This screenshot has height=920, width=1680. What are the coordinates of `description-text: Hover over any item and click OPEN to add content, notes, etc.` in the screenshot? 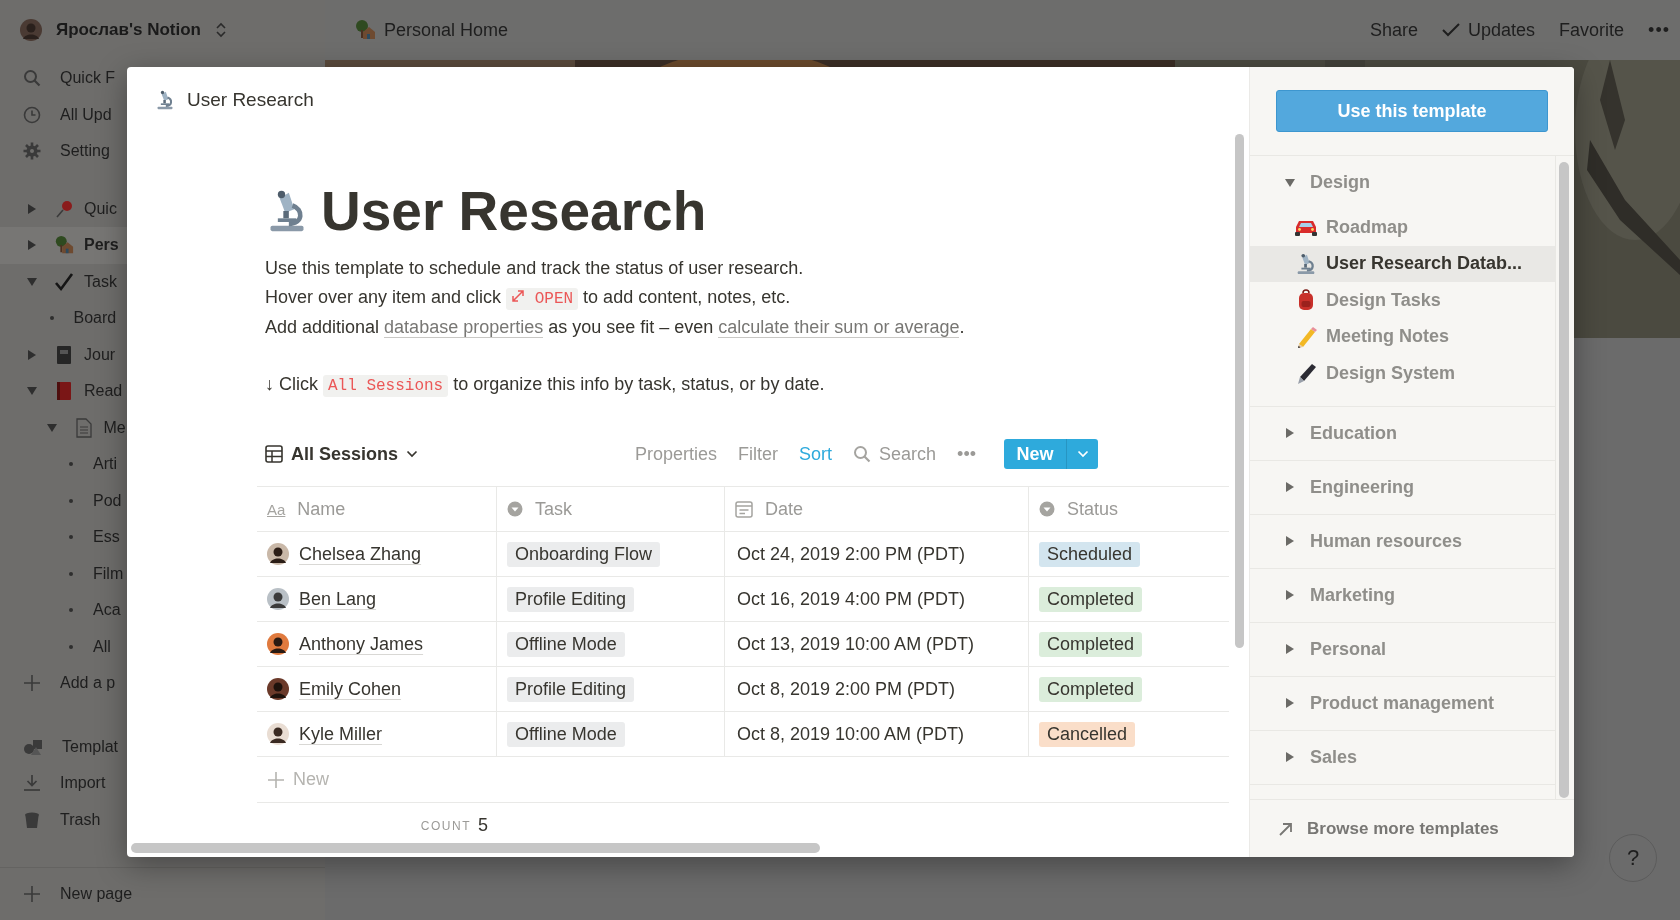 It's located at (528, 298).